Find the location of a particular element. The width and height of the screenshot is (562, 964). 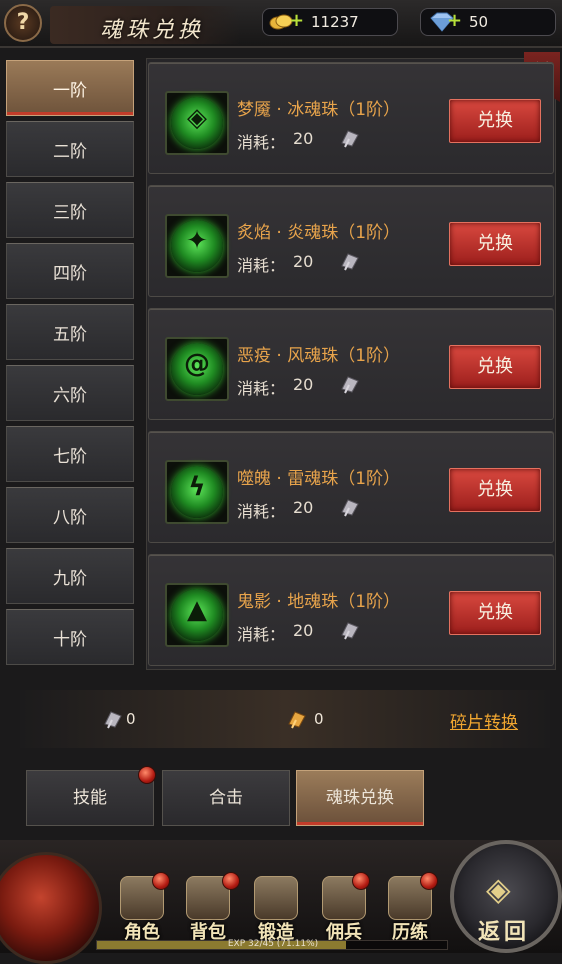

item-name: 炙焰 · 炎魂珠（1阶） is located at coordinates (319, 233).